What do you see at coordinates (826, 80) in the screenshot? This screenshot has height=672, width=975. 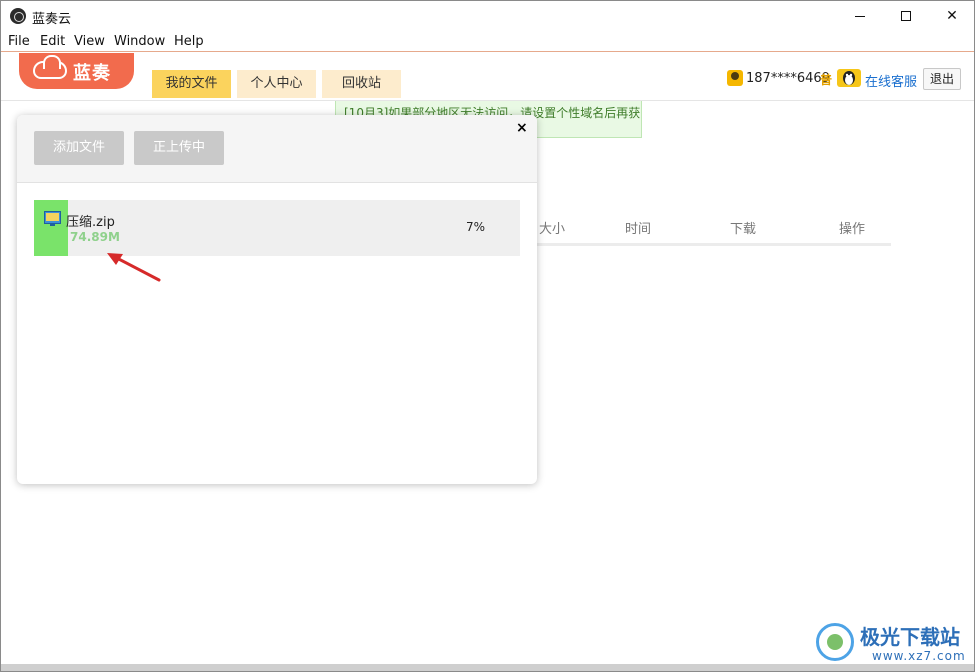 I see `user-level-badge: 普` at bounding box center [826, 80].